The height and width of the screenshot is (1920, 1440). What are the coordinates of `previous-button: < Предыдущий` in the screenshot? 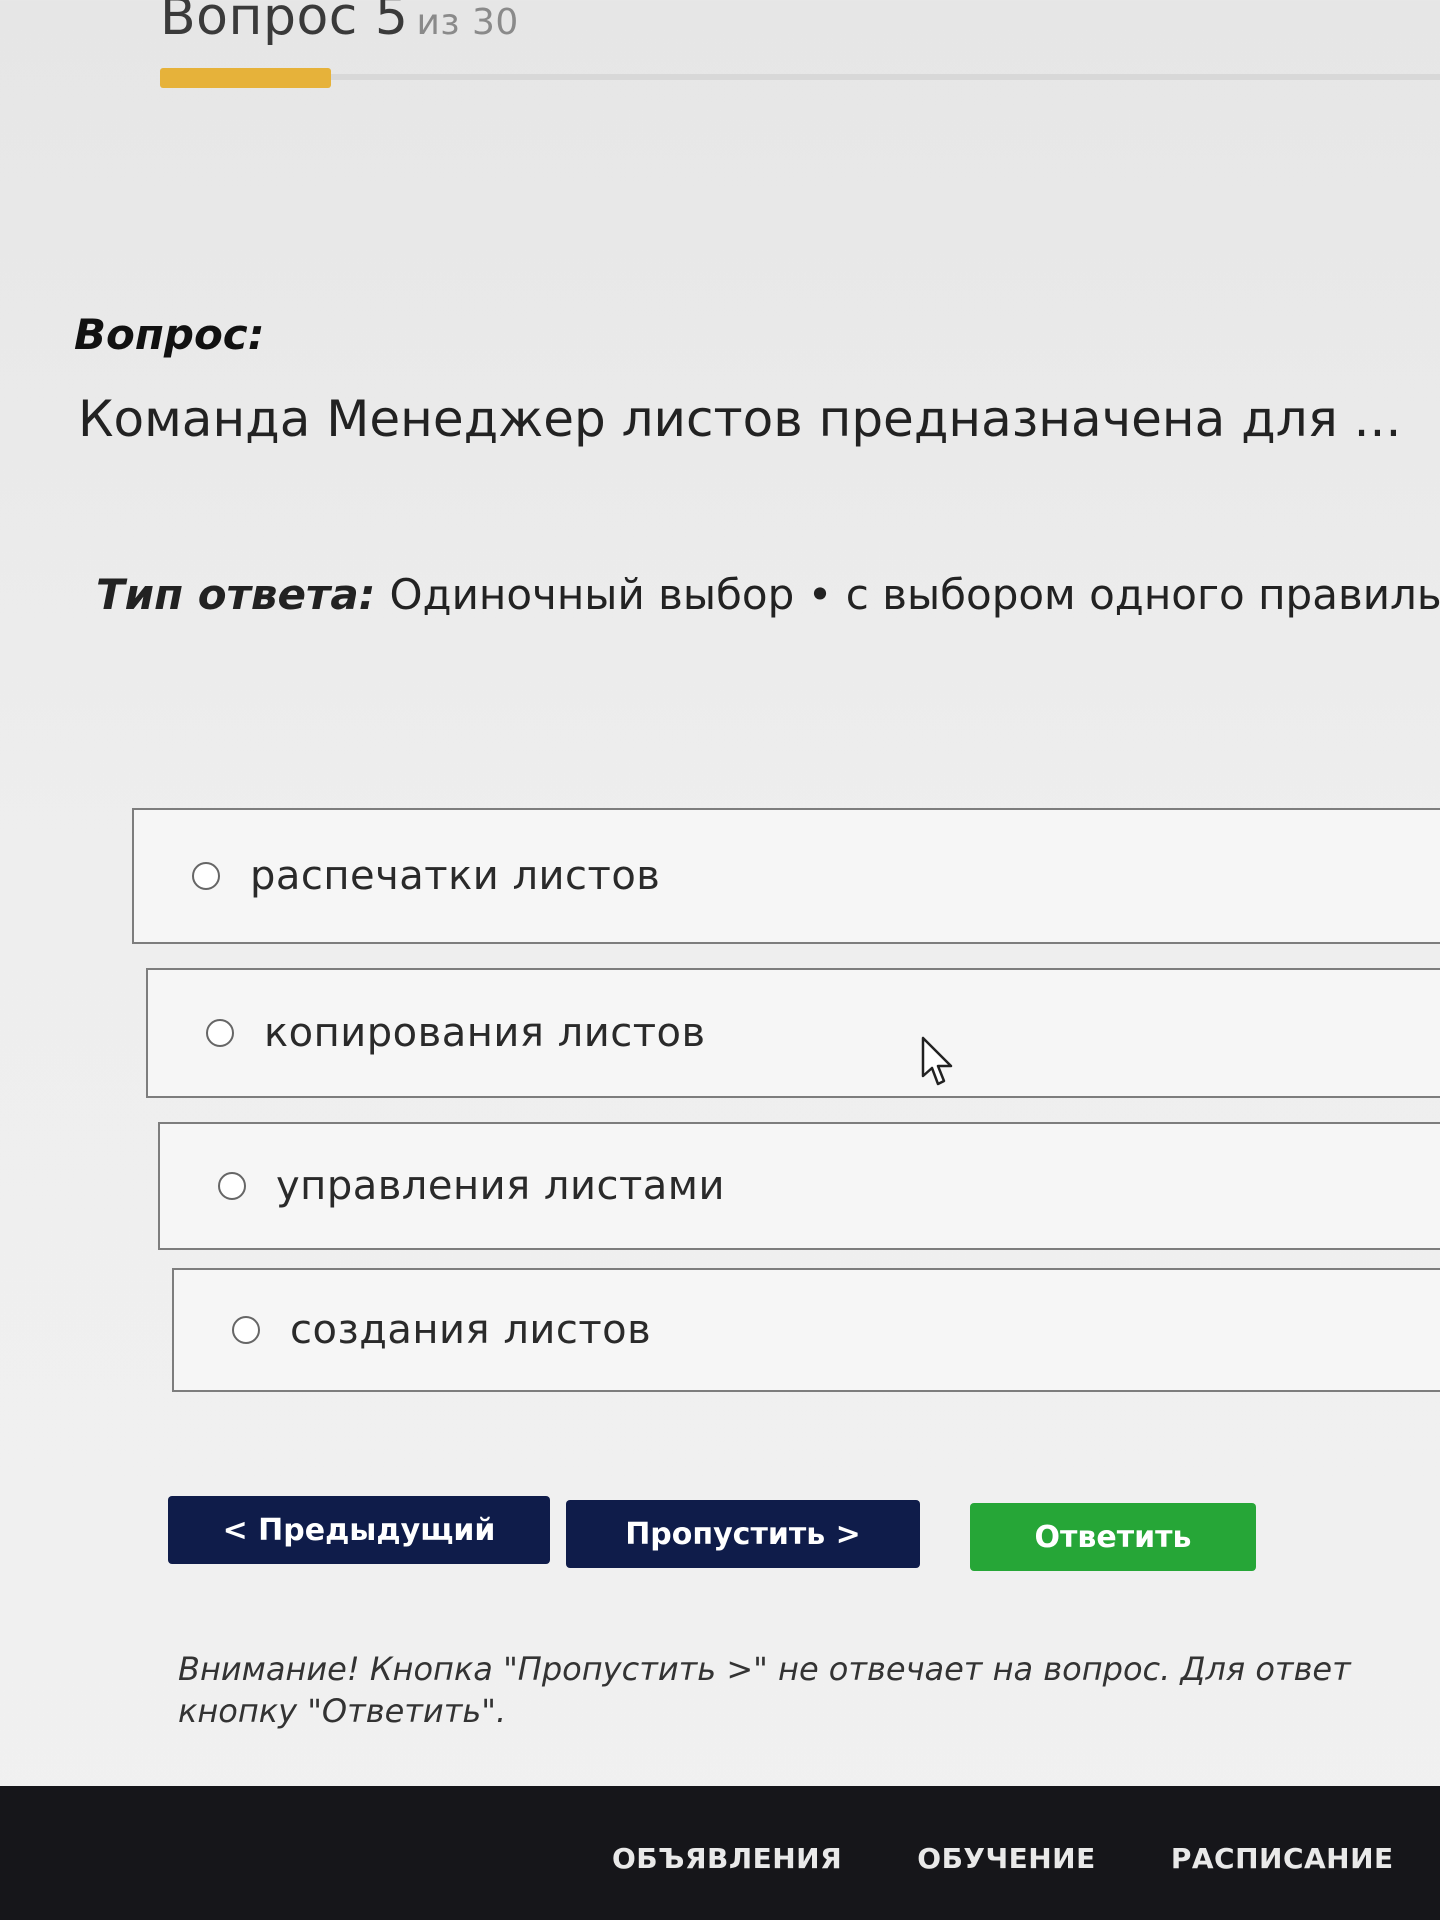 It's located at (359, 1530).